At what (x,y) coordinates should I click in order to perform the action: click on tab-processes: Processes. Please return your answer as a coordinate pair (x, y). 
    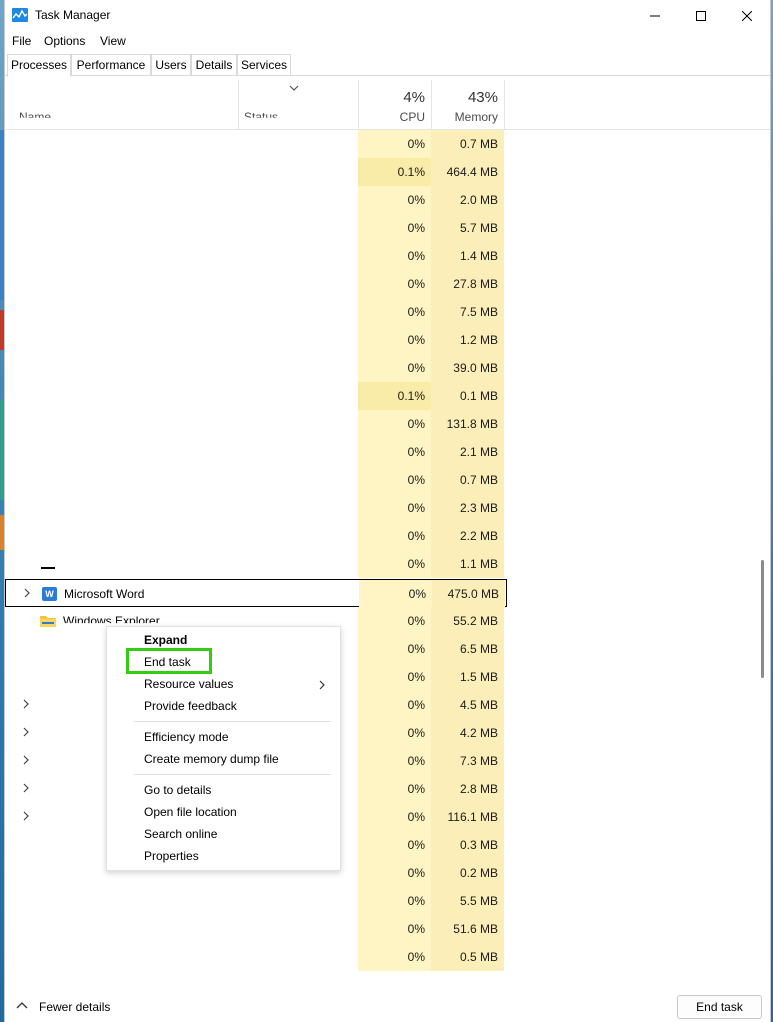
    Looking at the image, I should click on (39, 65).